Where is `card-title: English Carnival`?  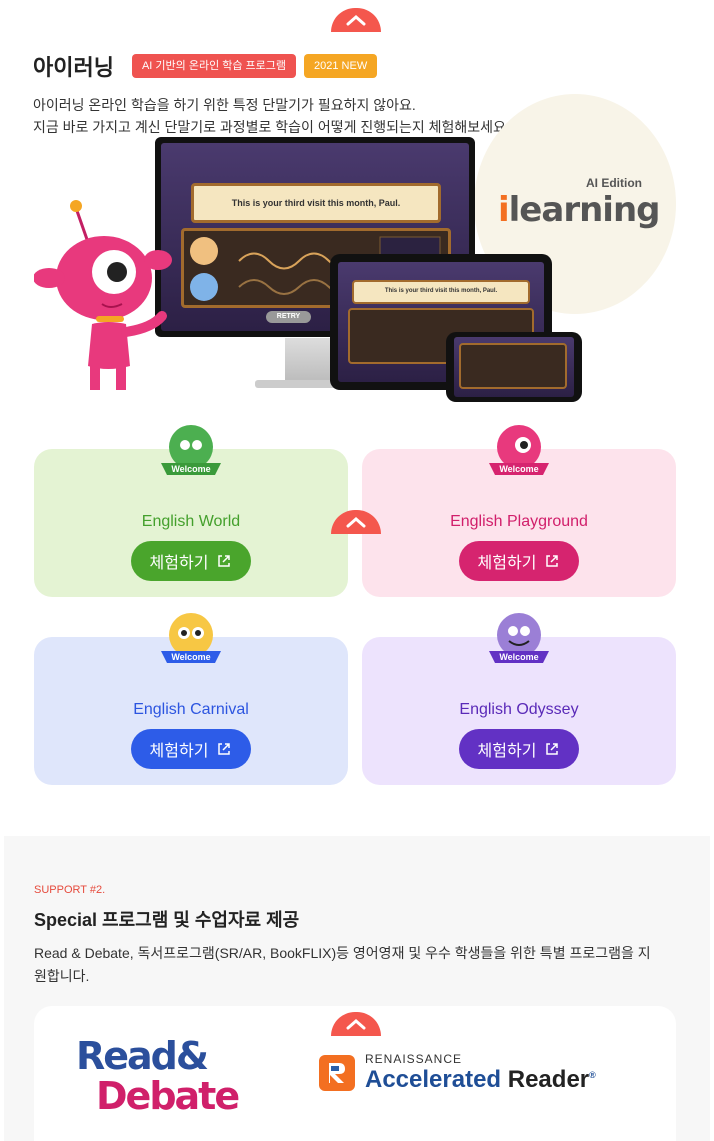 card-title: English Carnival is located at coordinates (191, 709).